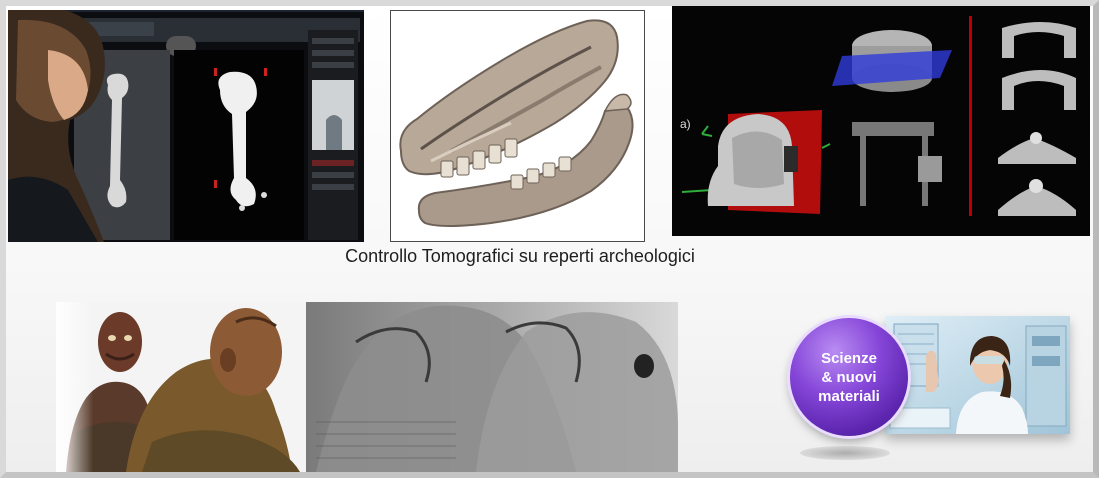 The width and height of the screenshot is (1099, 478). I want to click on badge-line-1: Scienze, so click(849, 358).